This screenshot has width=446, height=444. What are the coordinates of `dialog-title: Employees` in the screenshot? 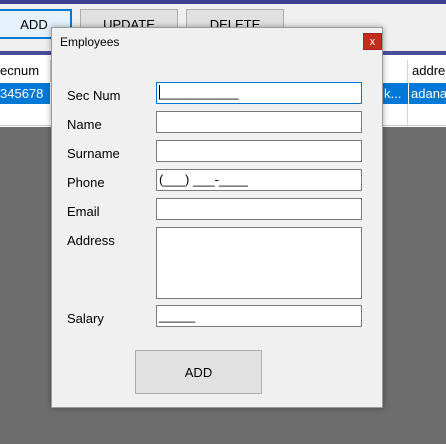 It's located at (90, 42).